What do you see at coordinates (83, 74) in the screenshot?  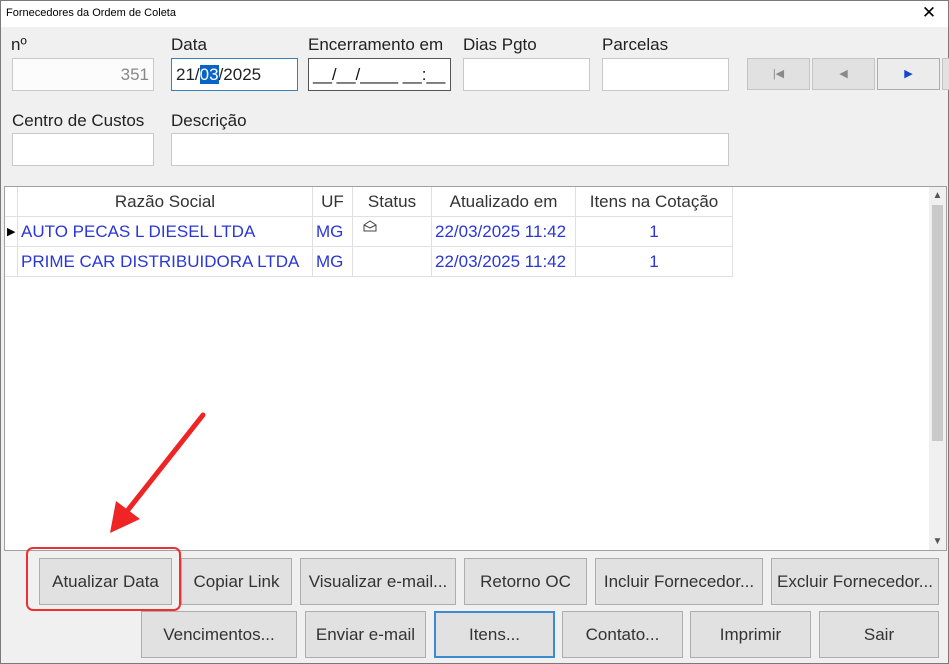 I see `numero-field: 351` at bounding box center [83, 74].